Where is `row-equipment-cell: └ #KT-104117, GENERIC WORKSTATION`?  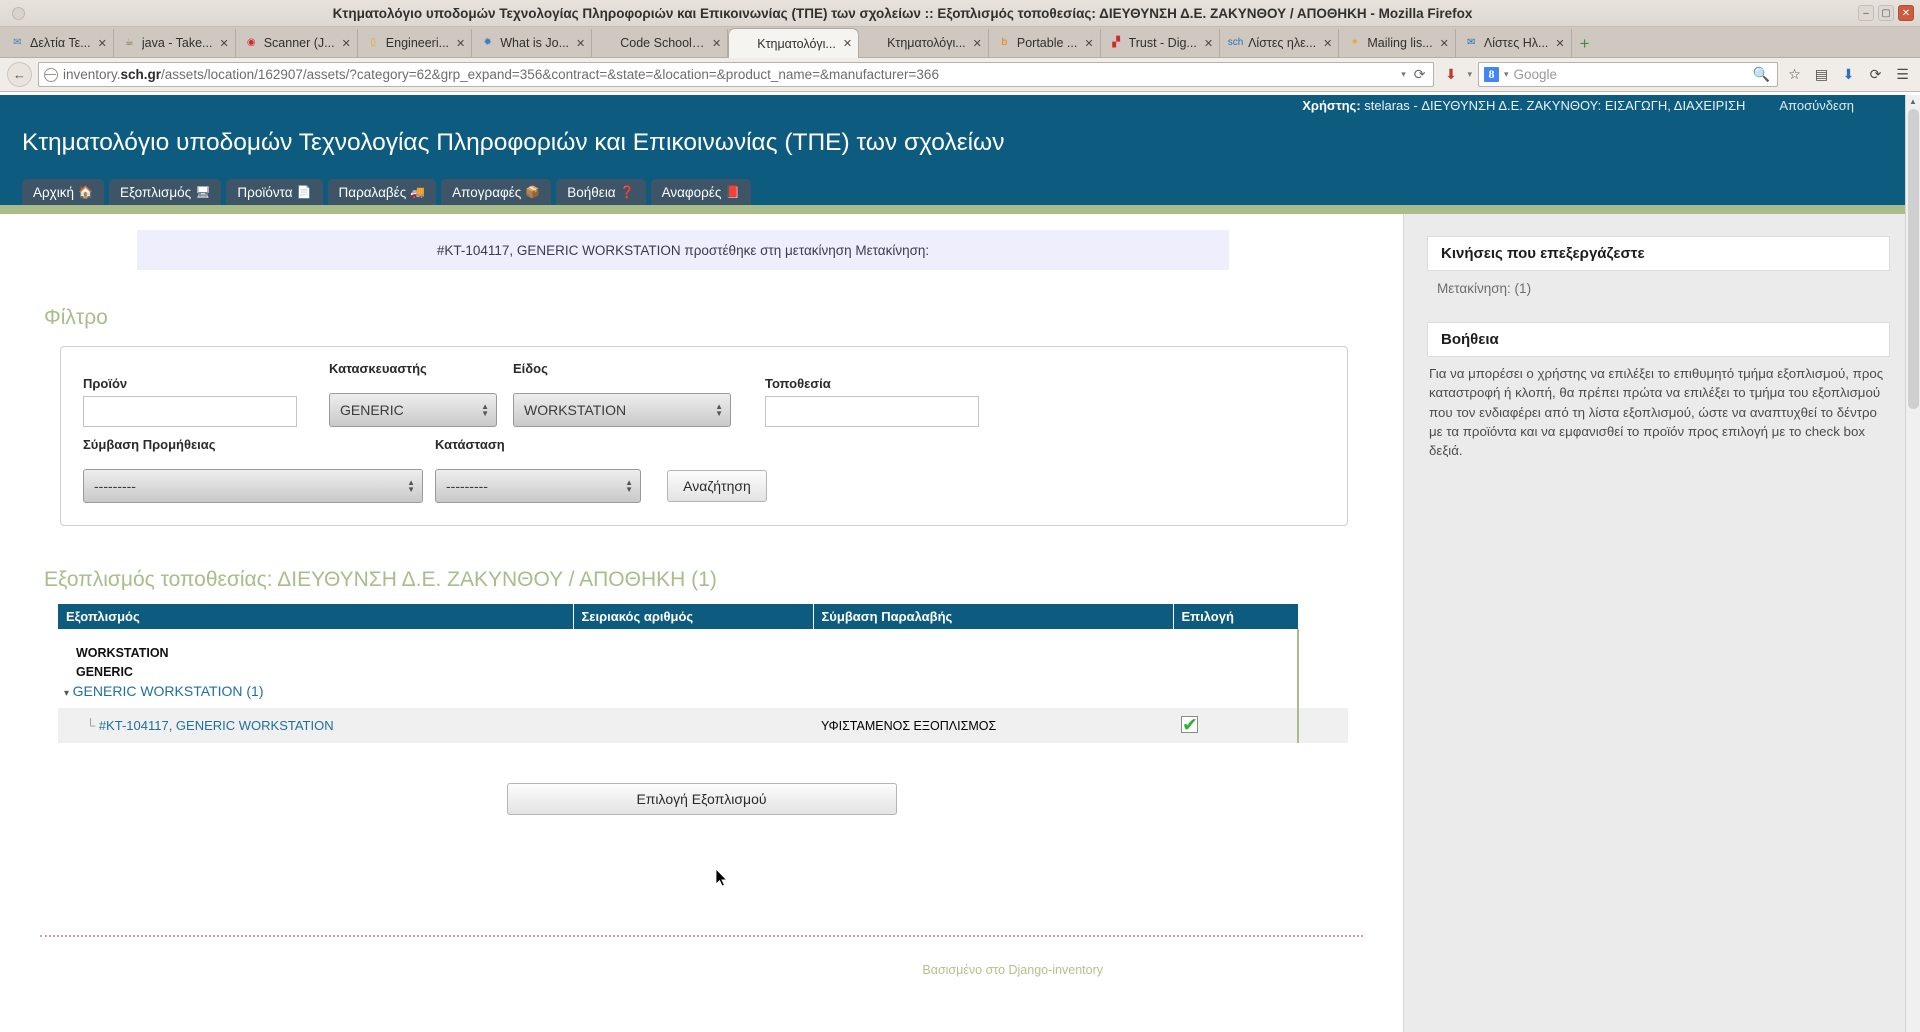 row-equipment-cell: └ #KT-104117, GENERIC WORKSTATION is located at coordinates (315, 725).